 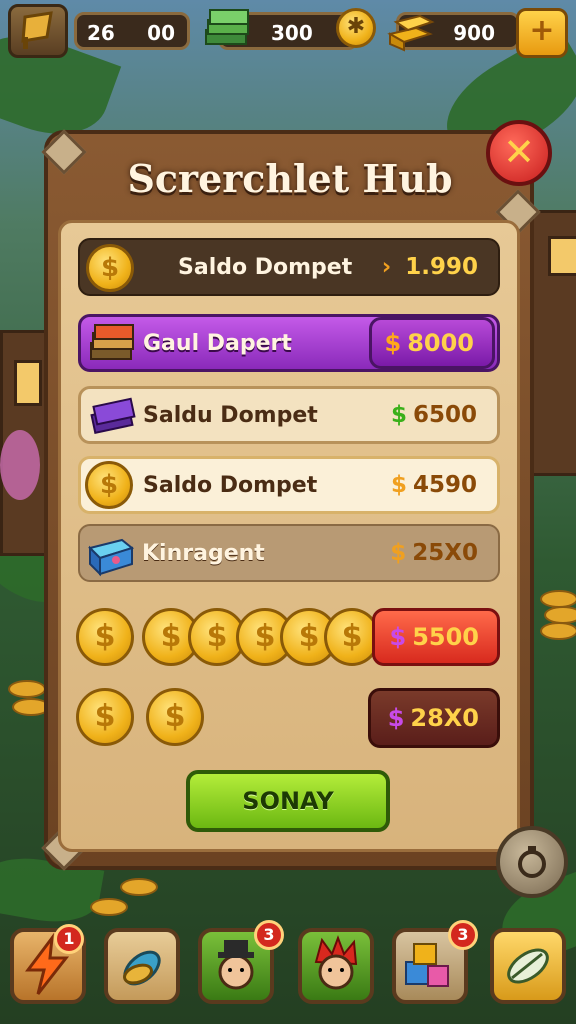 I want to click on dock-button-character-redhair, so click(x=336, y=966).